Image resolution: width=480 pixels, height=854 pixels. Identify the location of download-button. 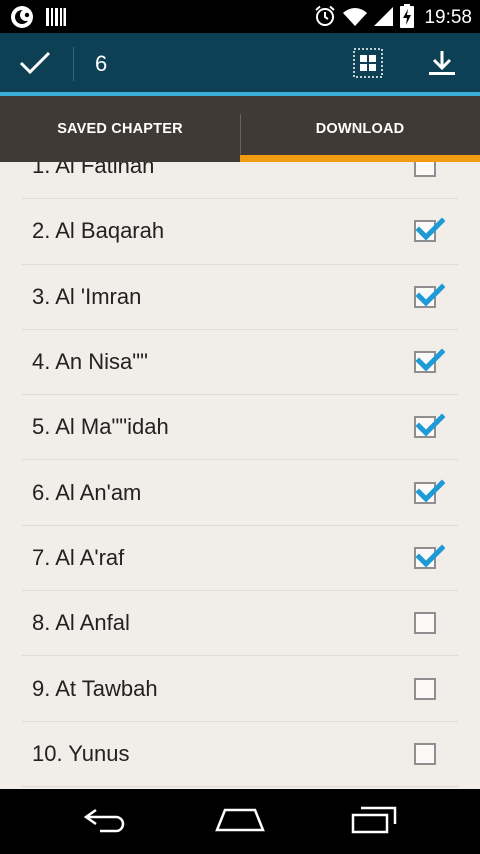
(442, 65).